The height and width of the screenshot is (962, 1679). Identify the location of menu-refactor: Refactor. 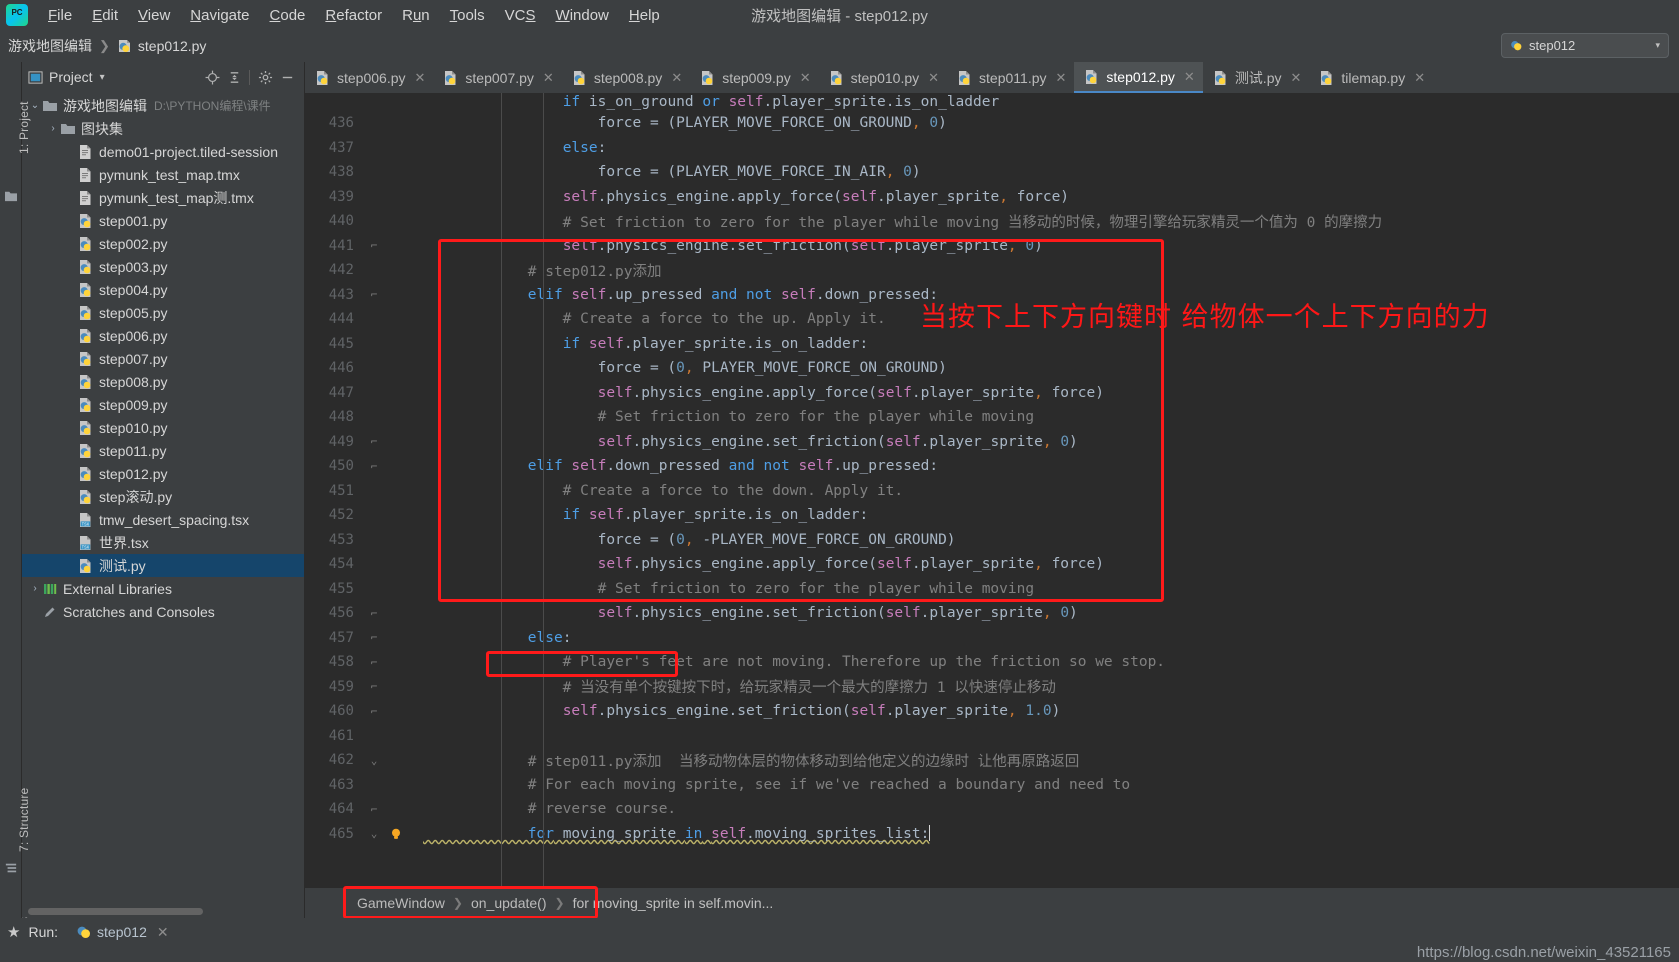
(353, 15).